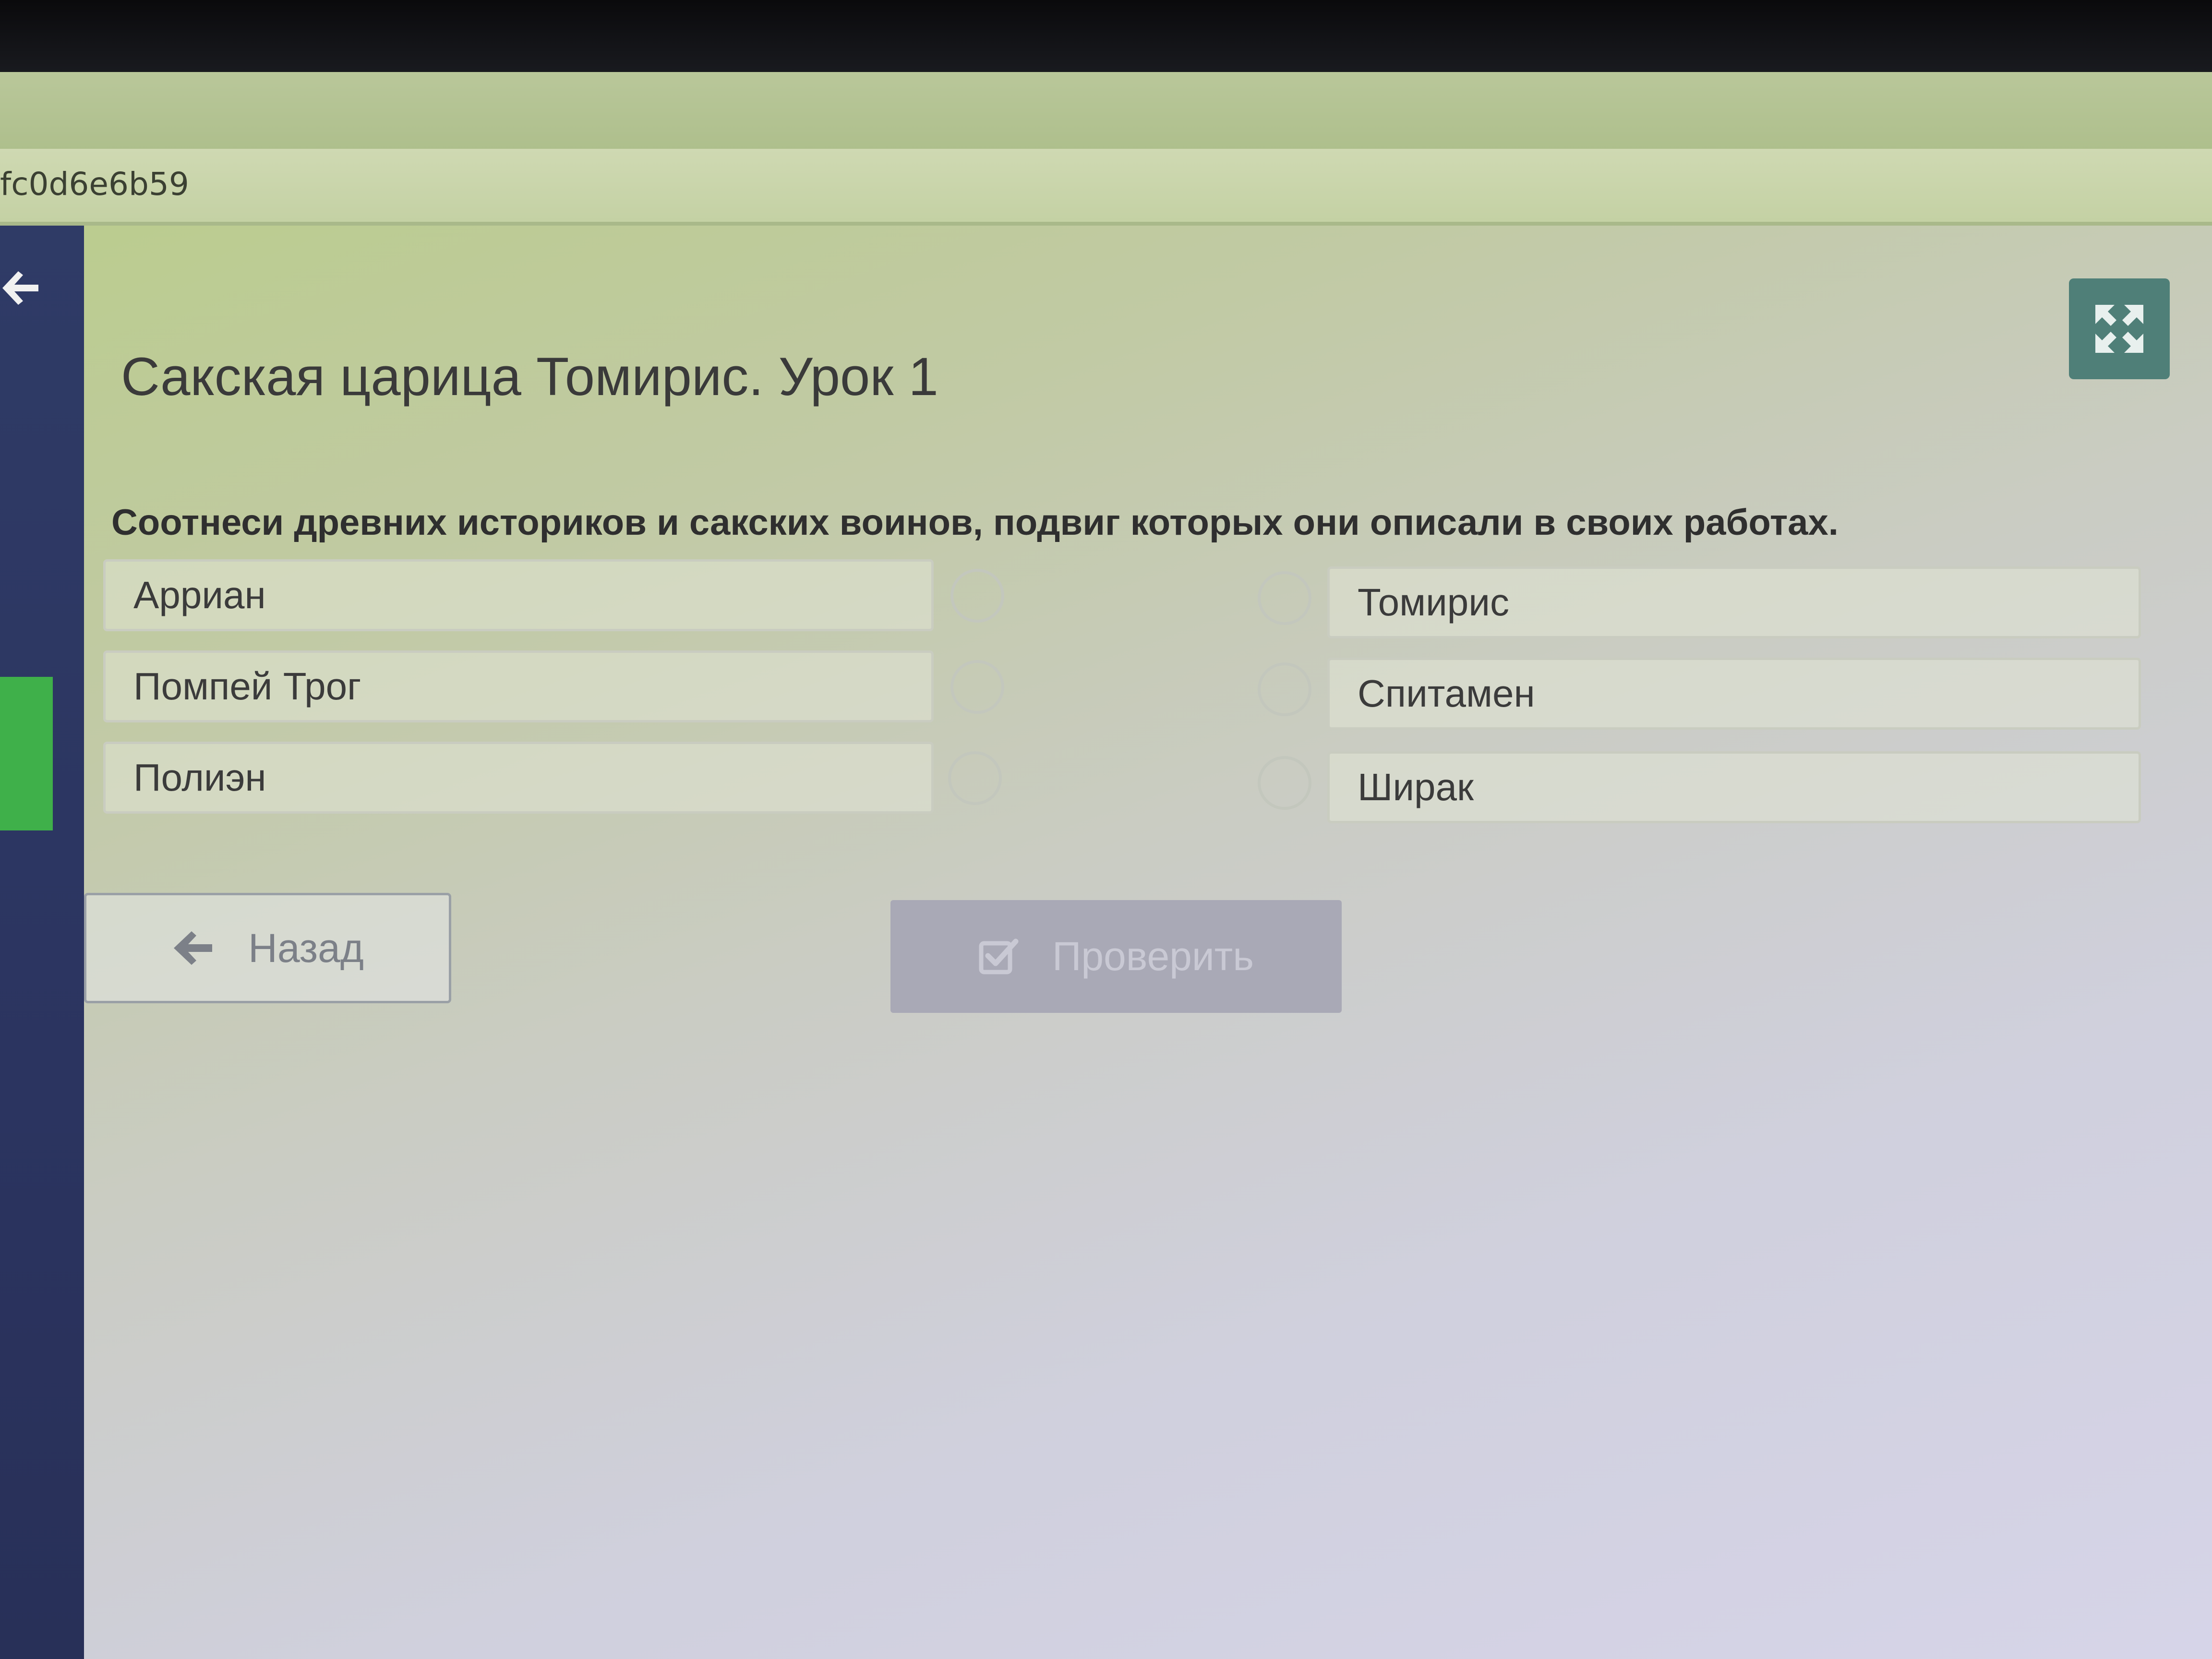 The height and width of the screenshot is (1659, 2212). Describe the element at coordinates (518, 595) in the screenshot. I see `left-option-1: Арриан` at that location.